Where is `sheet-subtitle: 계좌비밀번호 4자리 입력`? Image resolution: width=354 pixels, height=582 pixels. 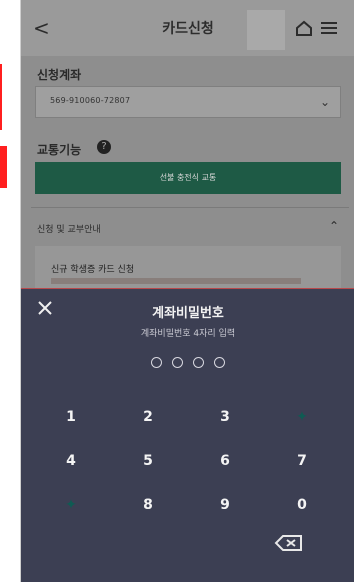 sheet-subtitle: 계좌비밀번호 4자리 입력 is located at coordinates (188, 334).